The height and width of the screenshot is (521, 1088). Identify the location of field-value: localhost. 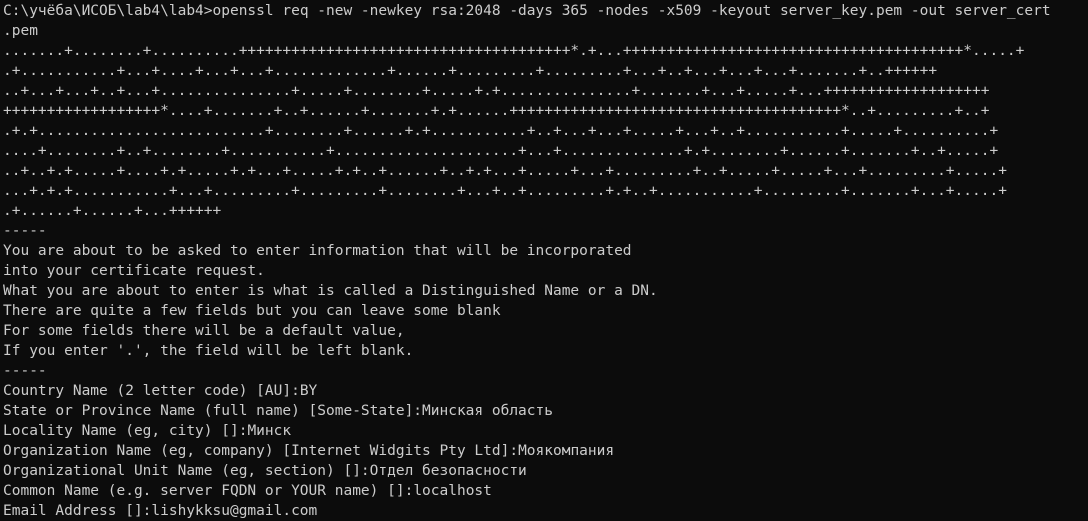
(452, 491).